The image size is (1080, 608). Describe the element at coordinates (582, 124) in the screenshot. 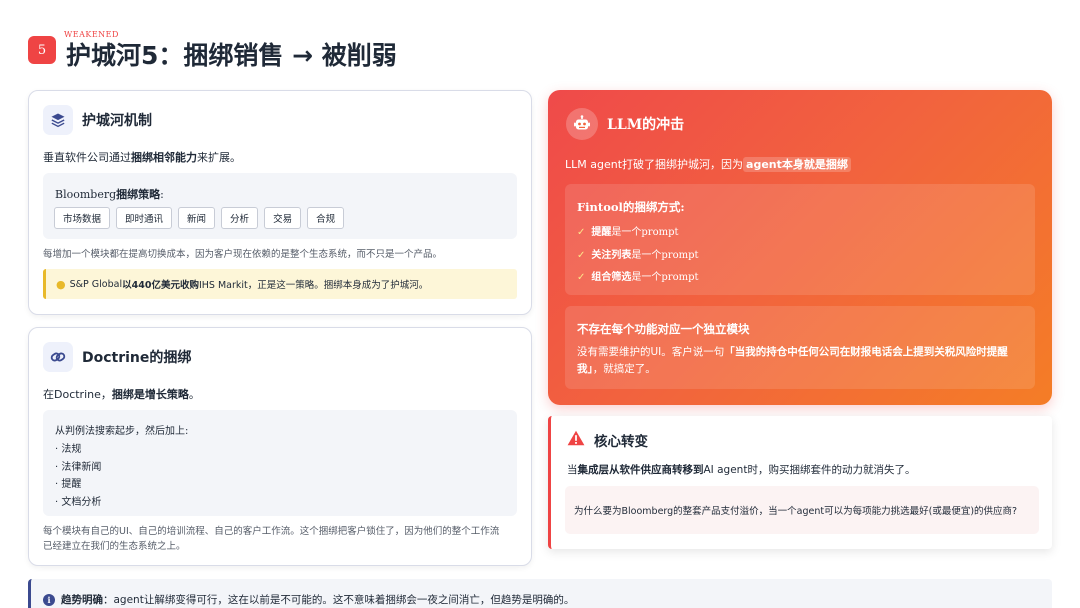

I see `robot-icon` at that location.